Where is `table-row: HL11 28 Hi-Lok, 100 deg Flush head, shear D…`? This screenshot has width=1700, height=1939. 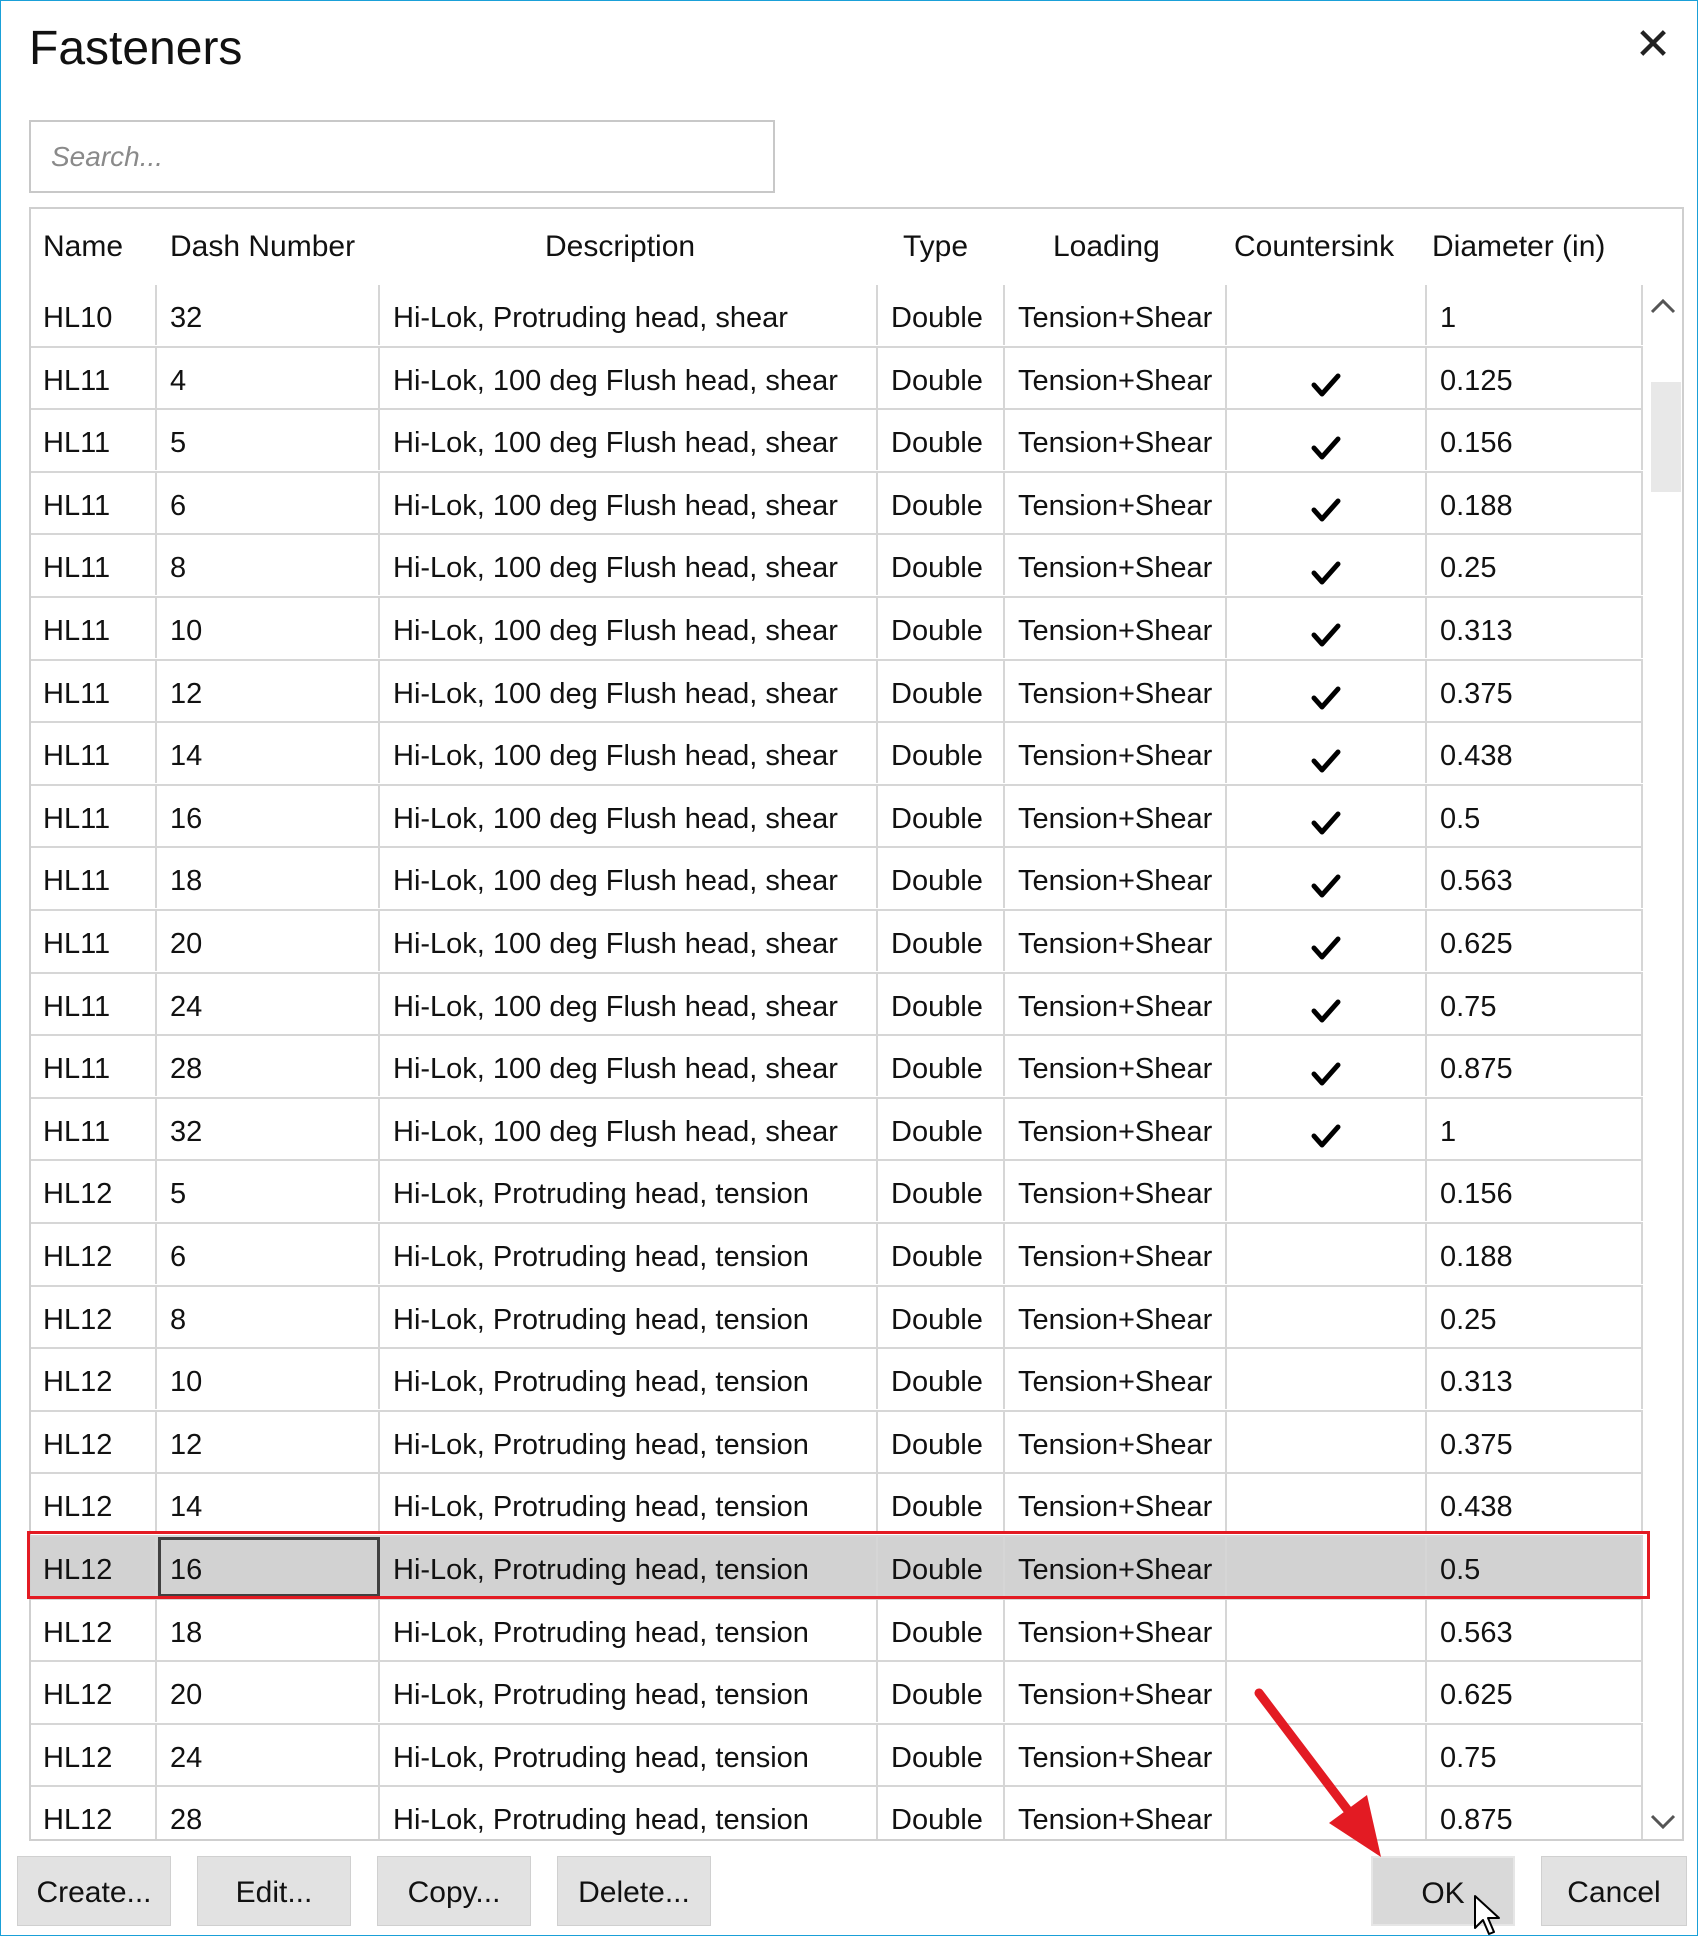 table-row: HL11 28 Hi-Lok, 100 deg Flush head, shear D… is located at coordinates (837, 1067).